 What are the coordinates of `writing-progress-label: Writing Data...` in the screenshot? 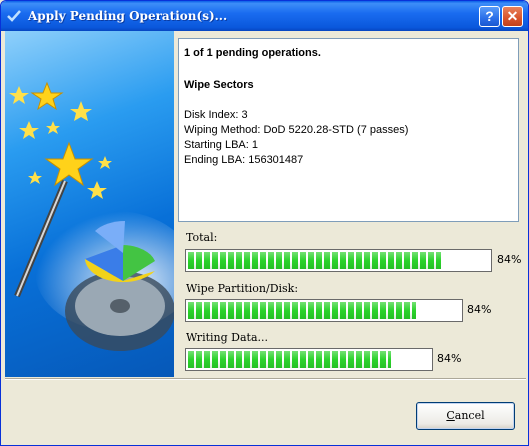 It's located at (227, 337).